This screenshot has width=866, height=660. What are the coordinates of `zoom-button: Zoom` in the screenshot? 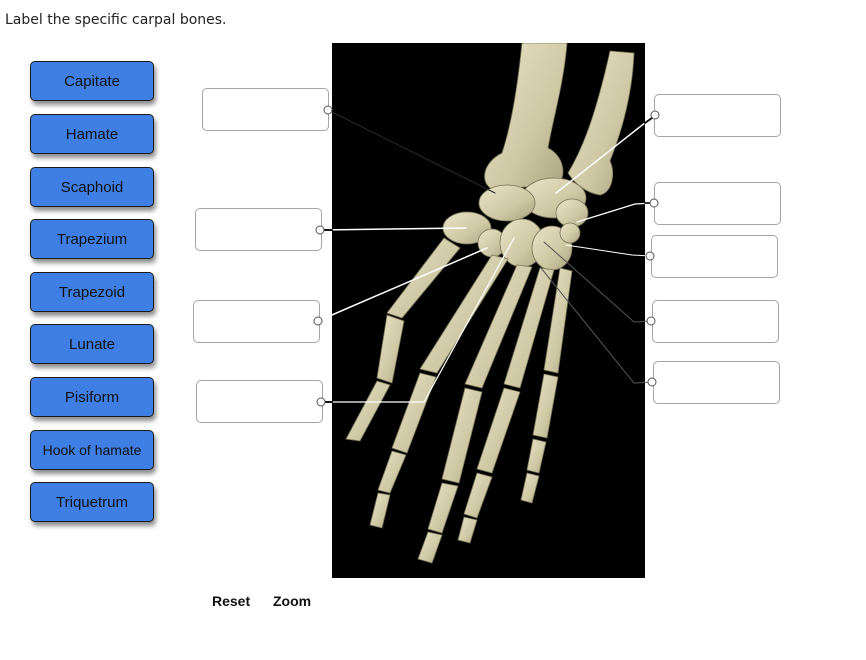 It's located at (292, 601).